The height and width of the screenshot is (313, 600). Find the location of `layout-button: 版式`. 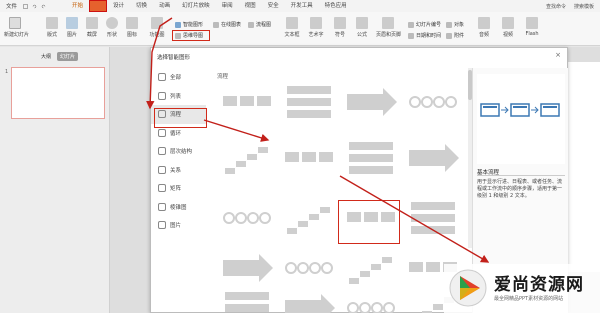

layout-button: 版式 is located at coordinates (52, 27).